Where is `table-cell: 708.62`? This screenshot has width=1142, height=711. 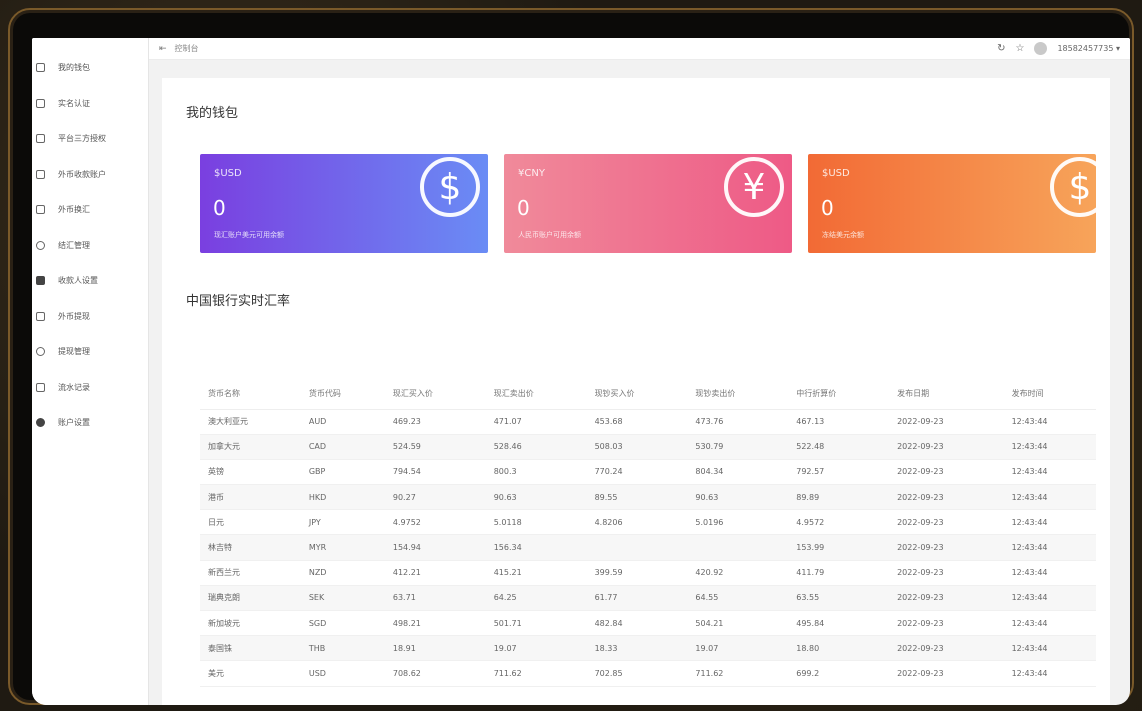 table-cell: 708.62 is located at coordinates (435, 673).